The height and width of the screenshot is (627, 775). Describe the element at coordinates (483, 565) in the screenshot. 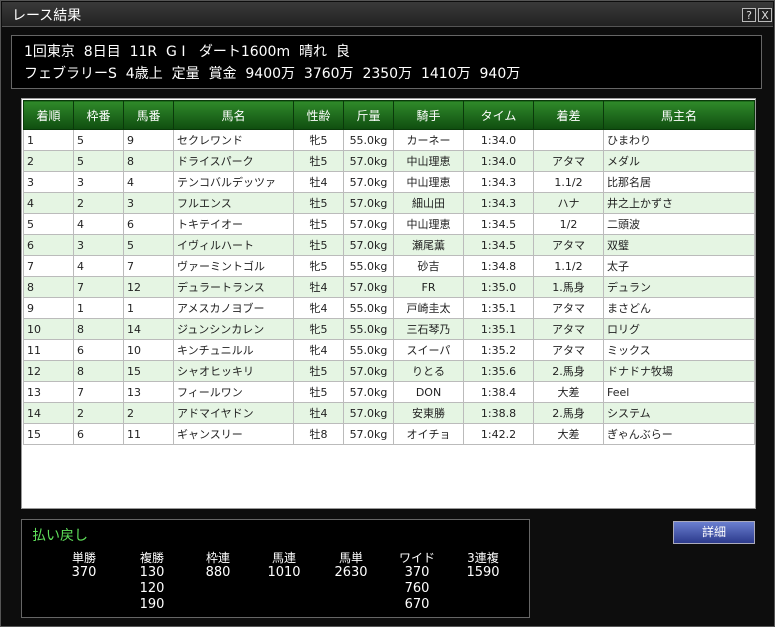

I see `payout-column: 3連複 1590` at that location.